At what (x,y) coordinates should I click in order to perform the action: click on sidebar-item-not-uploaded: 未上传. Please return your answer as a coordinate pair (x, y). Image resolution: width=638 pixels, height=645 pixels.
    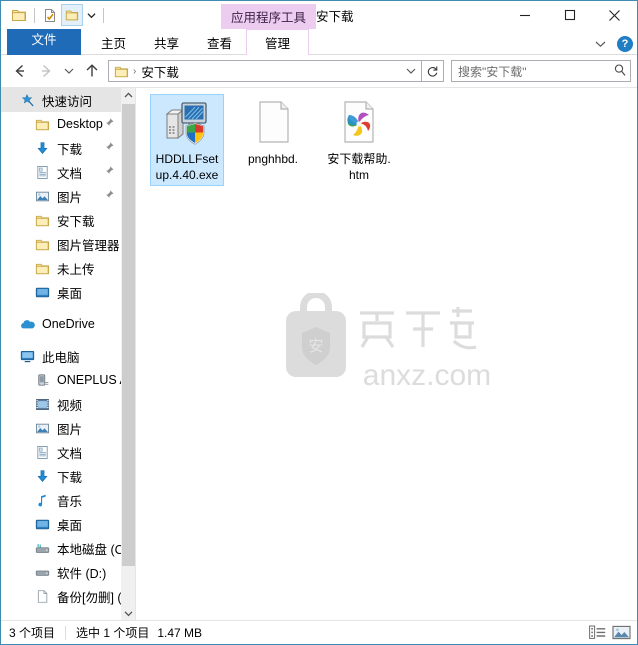
    Looking at the image, I should click on (61, 268).